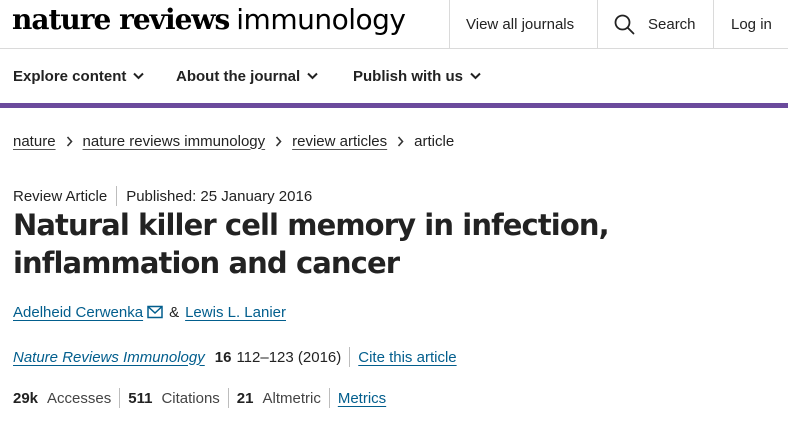 This screenshot has width=788, height=421. I want to click on nav-item-label: About the journal, so click(238, 76).